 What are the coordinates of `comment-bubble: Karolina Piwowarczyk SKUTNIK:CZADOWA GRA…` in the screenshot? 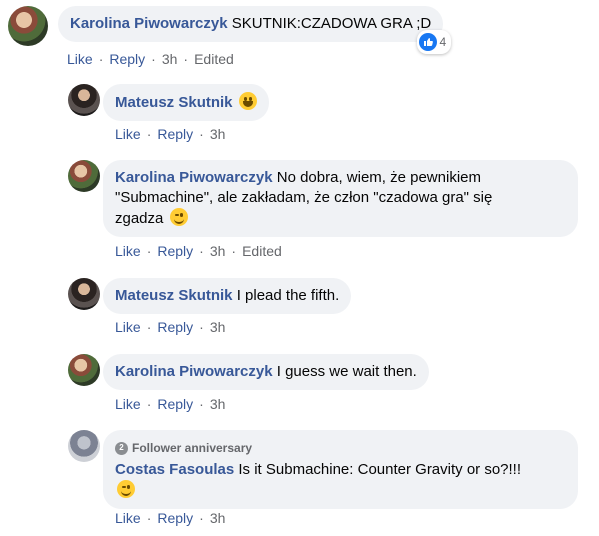 It's located at (255, 30).